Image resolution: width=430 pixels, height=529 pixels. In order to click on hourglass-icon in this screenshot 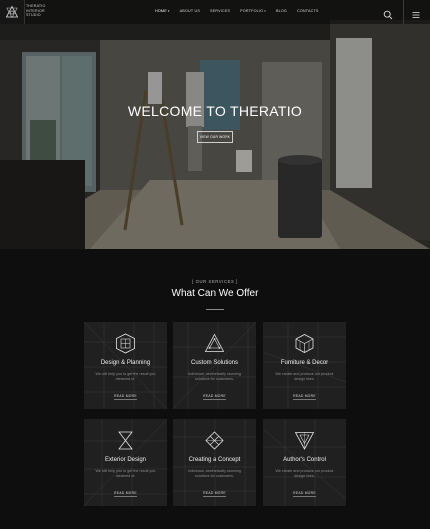, I will do `click(125, 440)`.